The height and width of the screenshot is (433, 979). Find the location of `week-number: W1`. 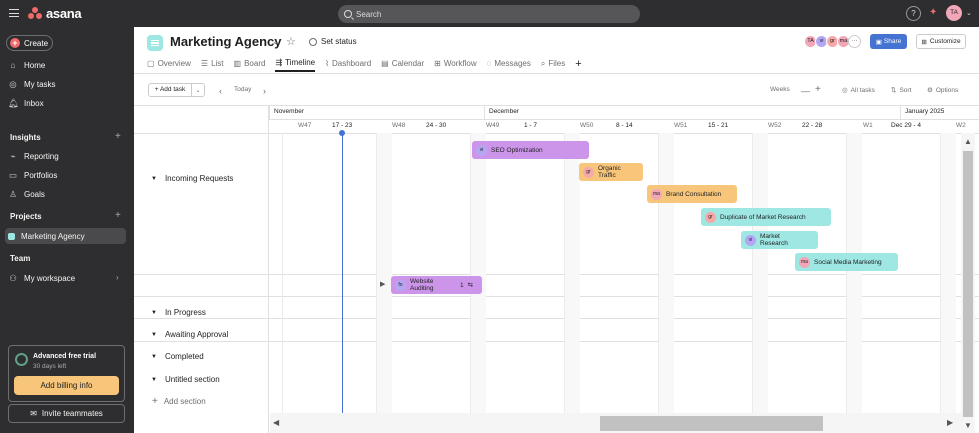

week-number: W1 is located at coordinates (868, 125).